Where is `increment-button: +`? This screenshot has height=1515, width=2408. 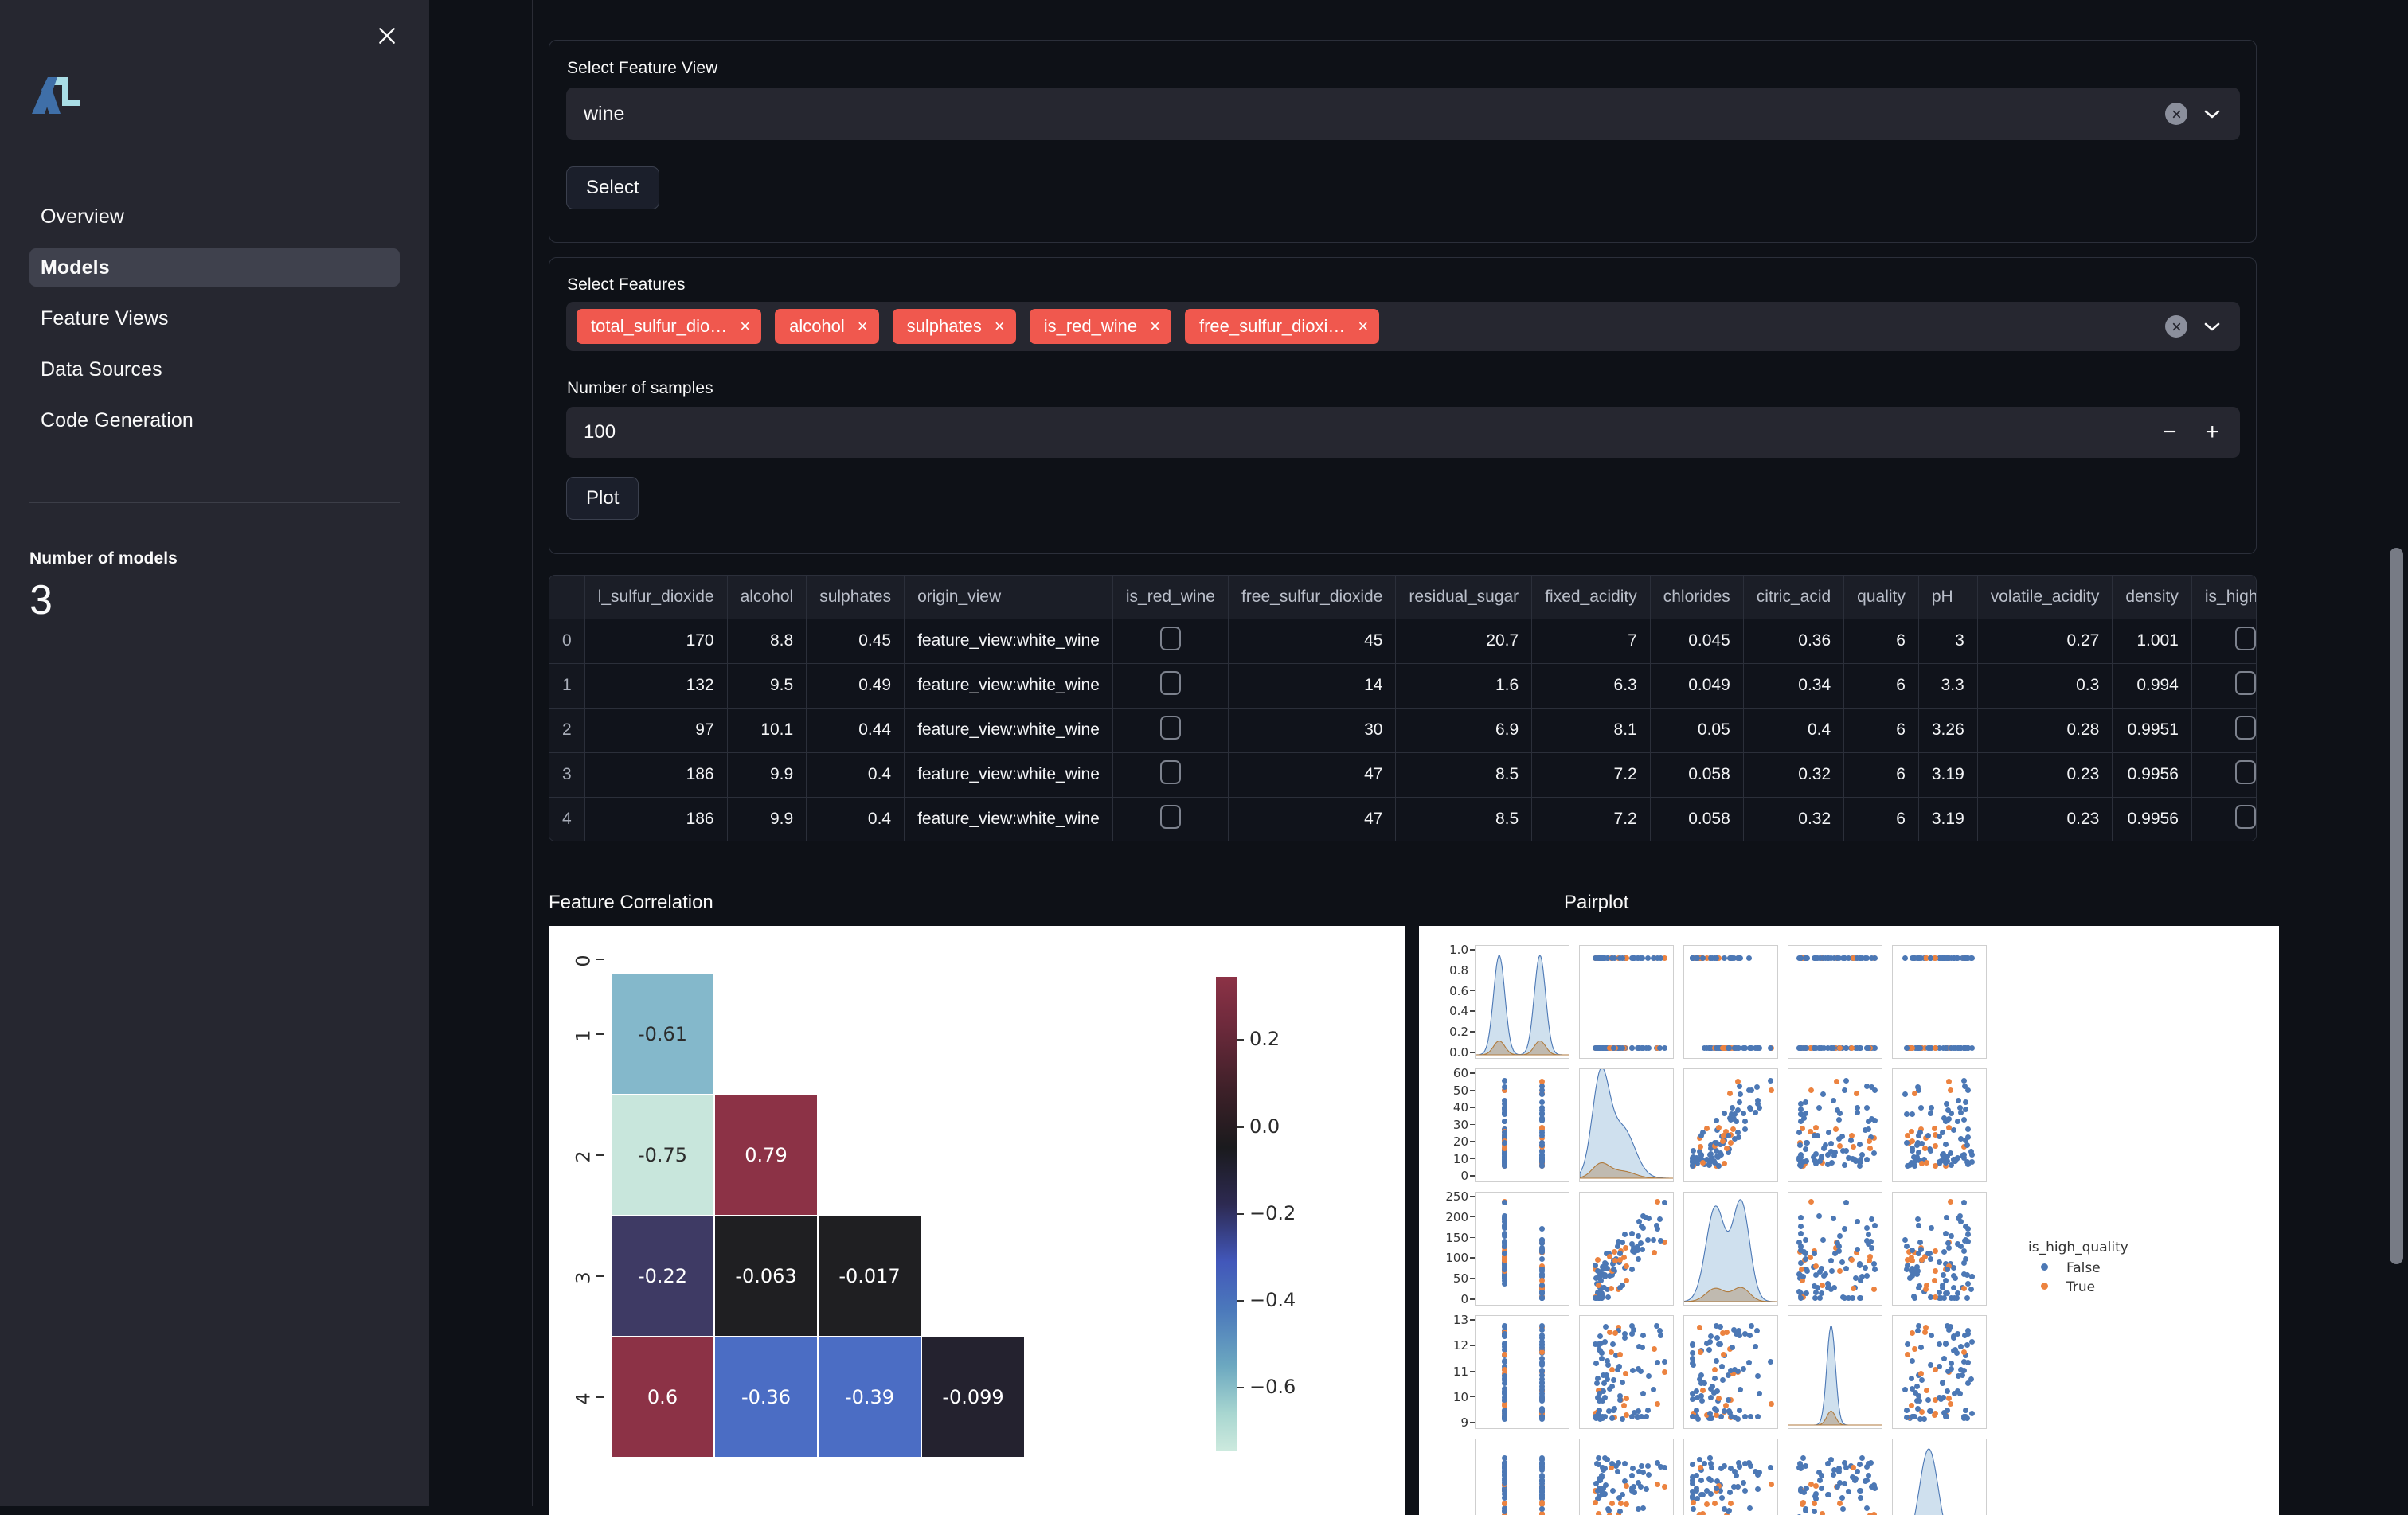 increment-button: + is located at coordinates (2212, 432).